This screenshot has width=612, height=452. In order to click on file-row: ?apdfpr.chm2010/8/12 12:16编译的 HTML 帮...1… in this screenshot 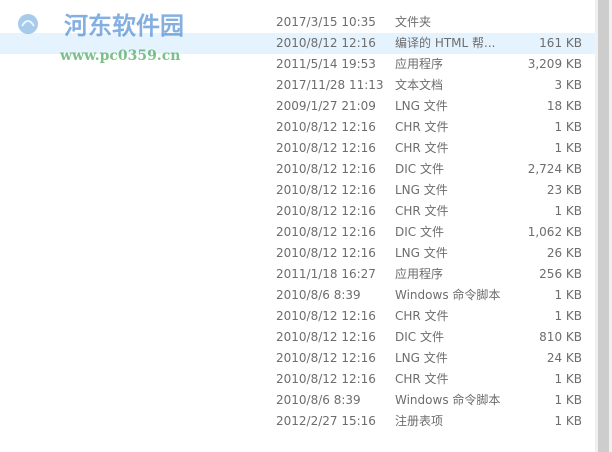, I will do `click(306, 43)`.